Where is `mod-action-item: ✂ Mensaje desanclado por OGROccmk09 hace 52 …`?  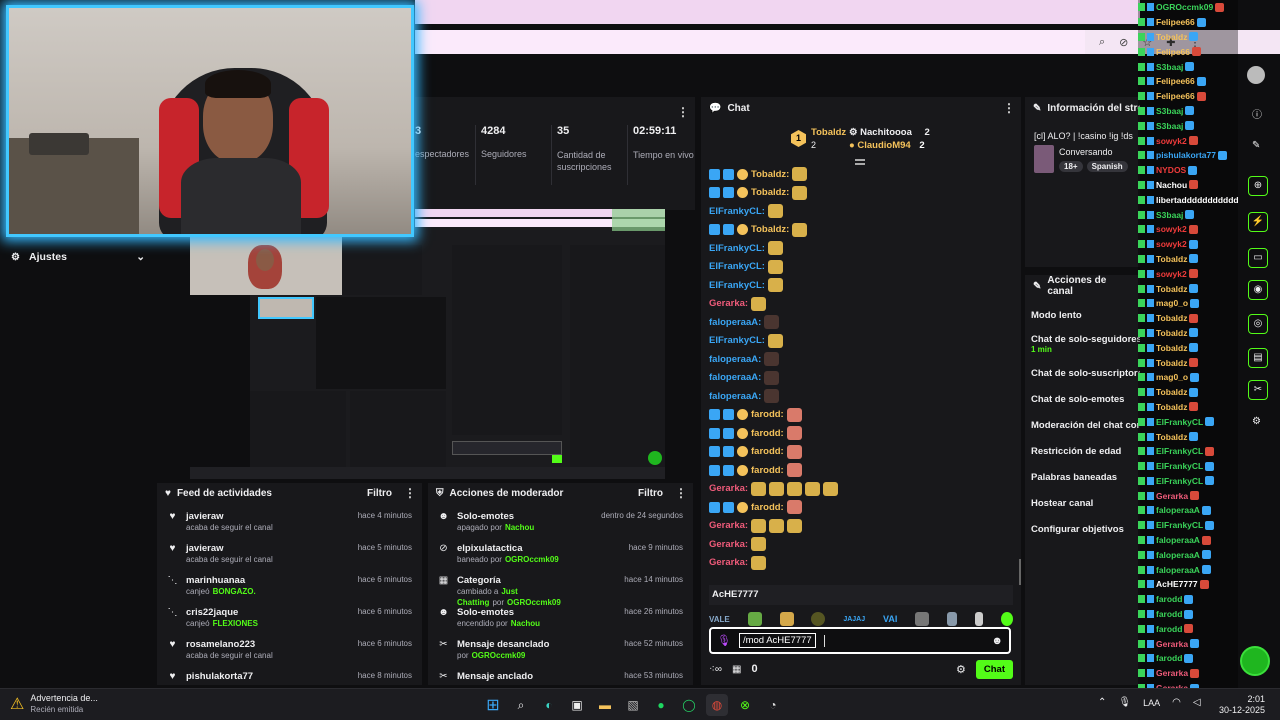
mod-action-item: ✂ Mensaje desanclado por OGROccmk09 hace 52 … is located at coordinates (560, 649).